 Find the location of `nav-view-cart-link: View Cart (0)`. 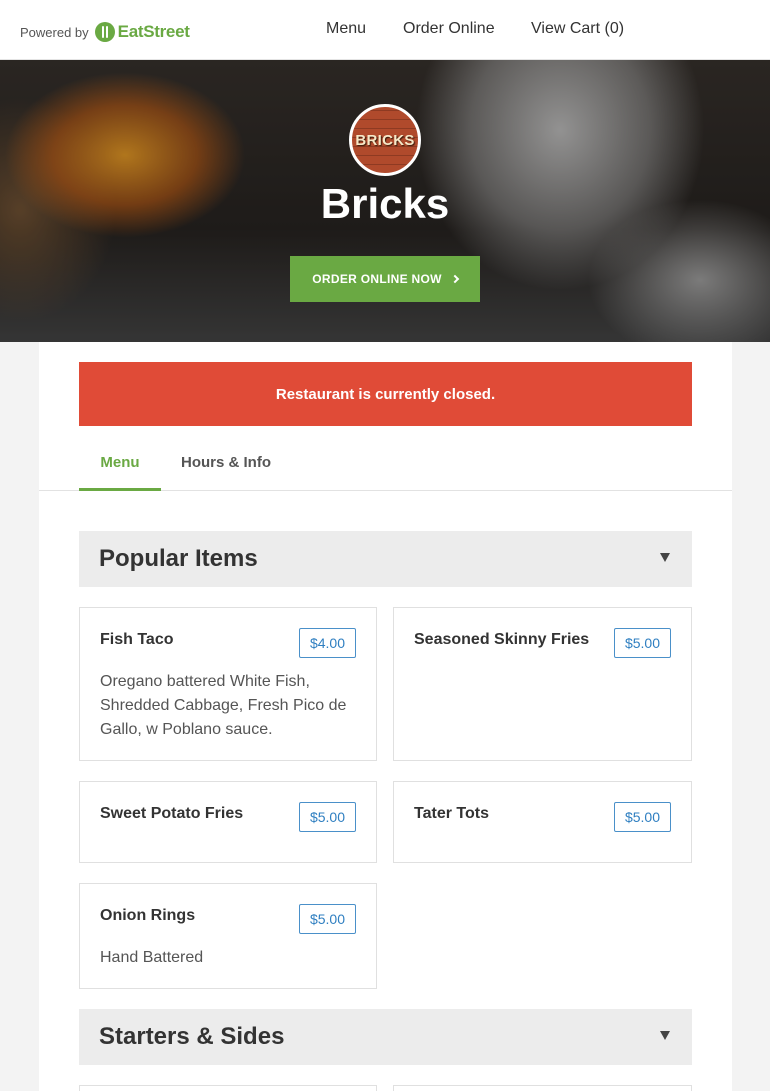

nav-view-cart-link: View Cart (0) is located at coordinates (577, 29).